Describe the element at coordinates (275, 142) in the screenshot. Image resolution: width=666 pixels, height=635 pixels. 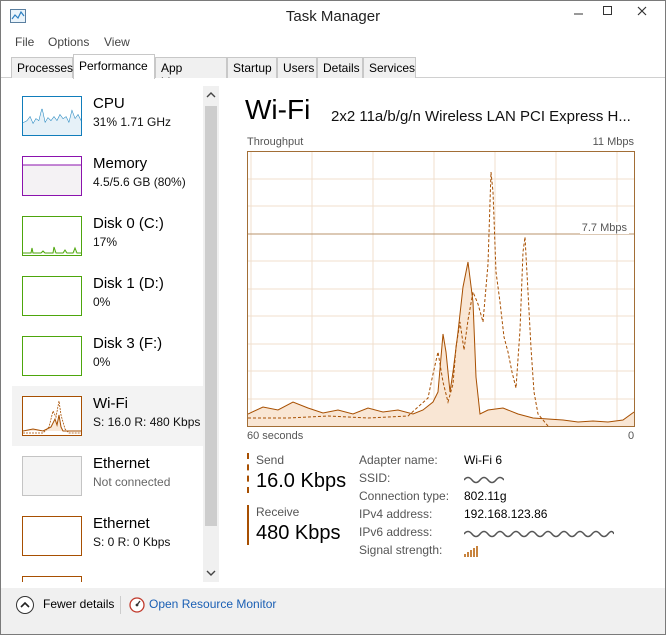
I see `graph-label: Throughput` at that location.